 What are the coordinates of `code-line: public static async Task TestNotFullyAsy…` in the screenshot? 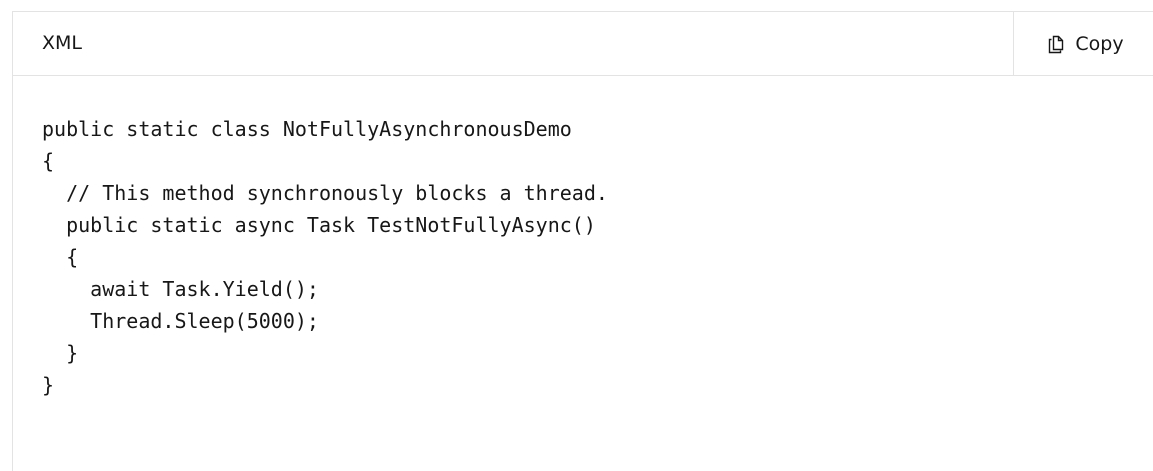 It's located at (319, 225).